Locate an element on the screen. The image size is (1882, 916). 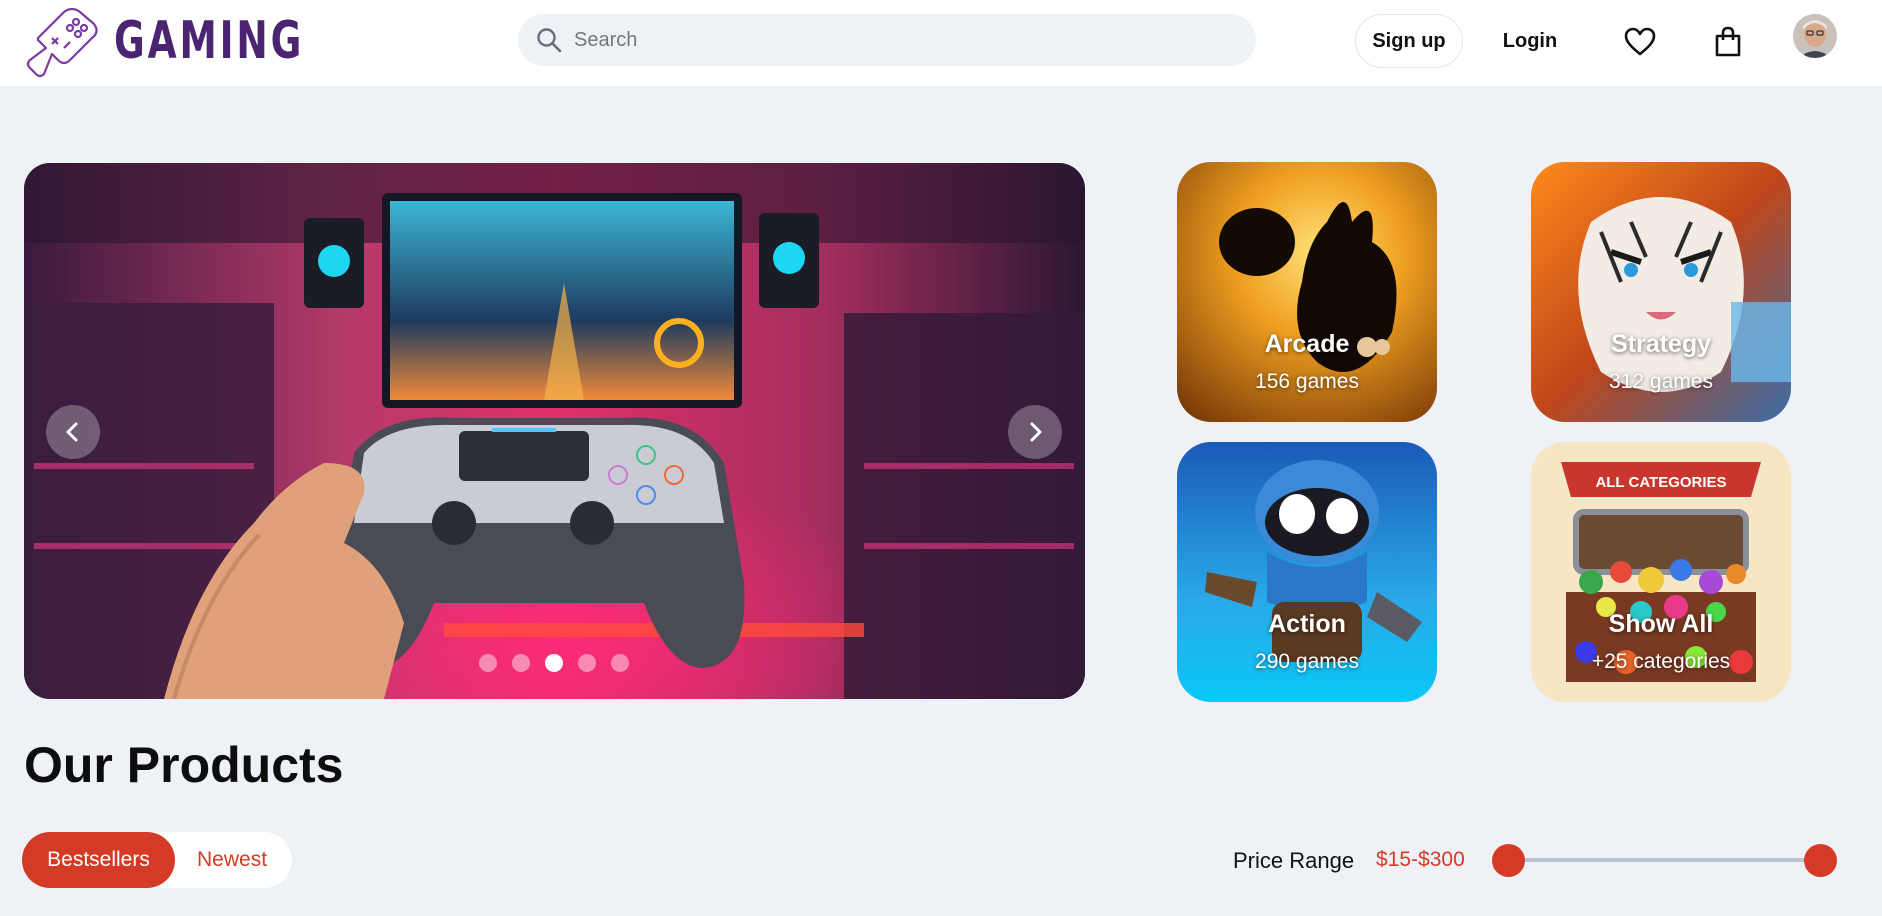
header: GAMING Sign up Login is located at coordinates (941, 43).